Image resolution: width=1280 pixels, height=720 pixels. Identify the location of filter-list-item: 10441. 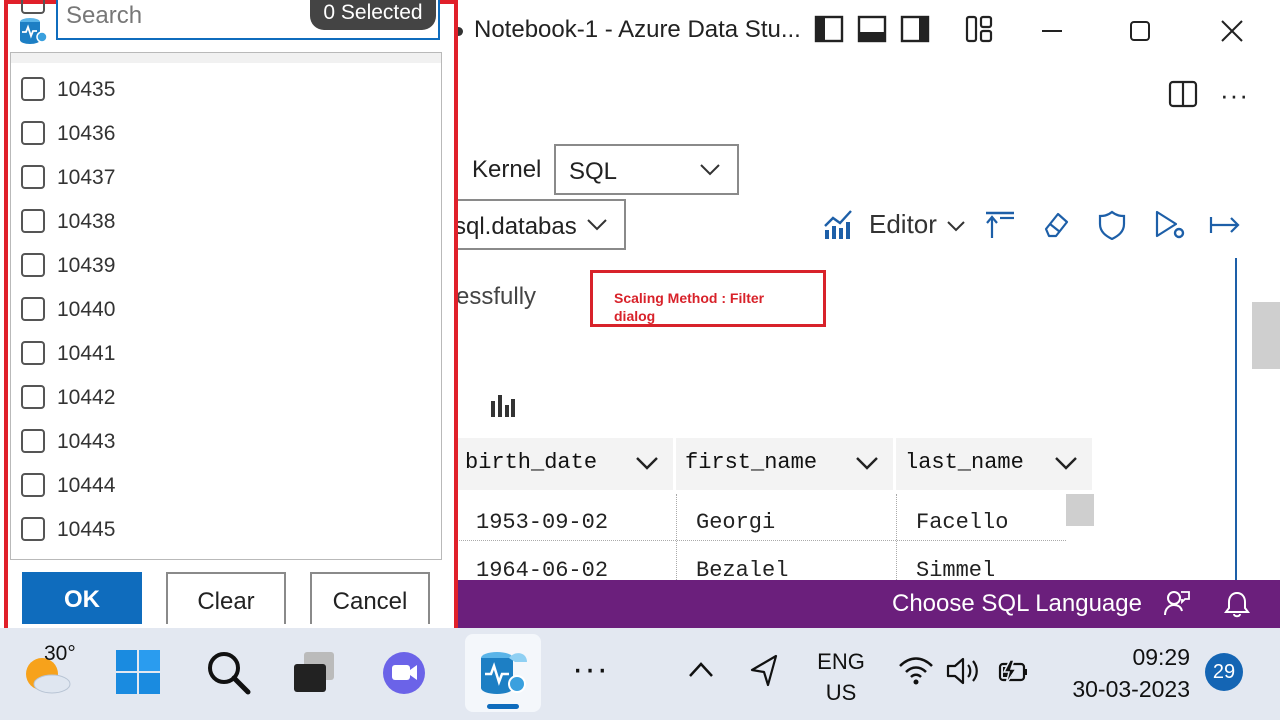
(226, 363).